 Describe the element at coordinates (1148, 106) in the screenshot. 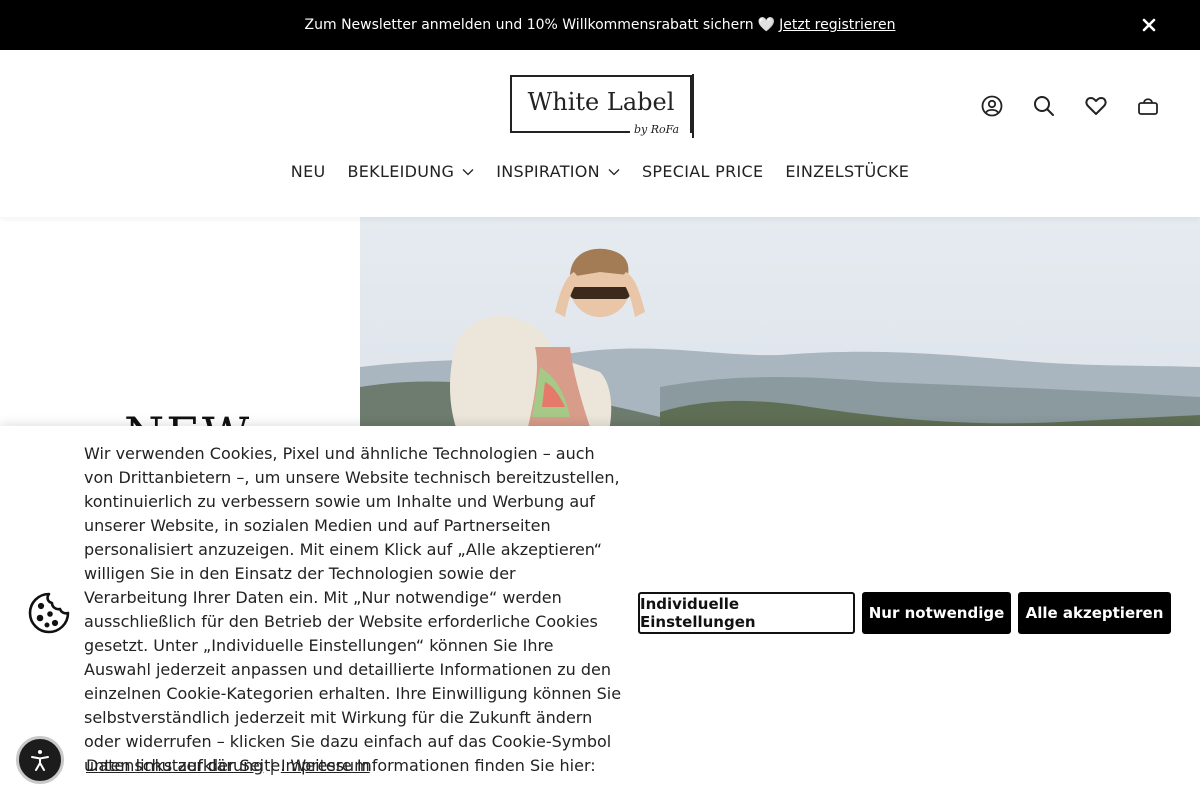

I see `cart-bag-icon` at that location.